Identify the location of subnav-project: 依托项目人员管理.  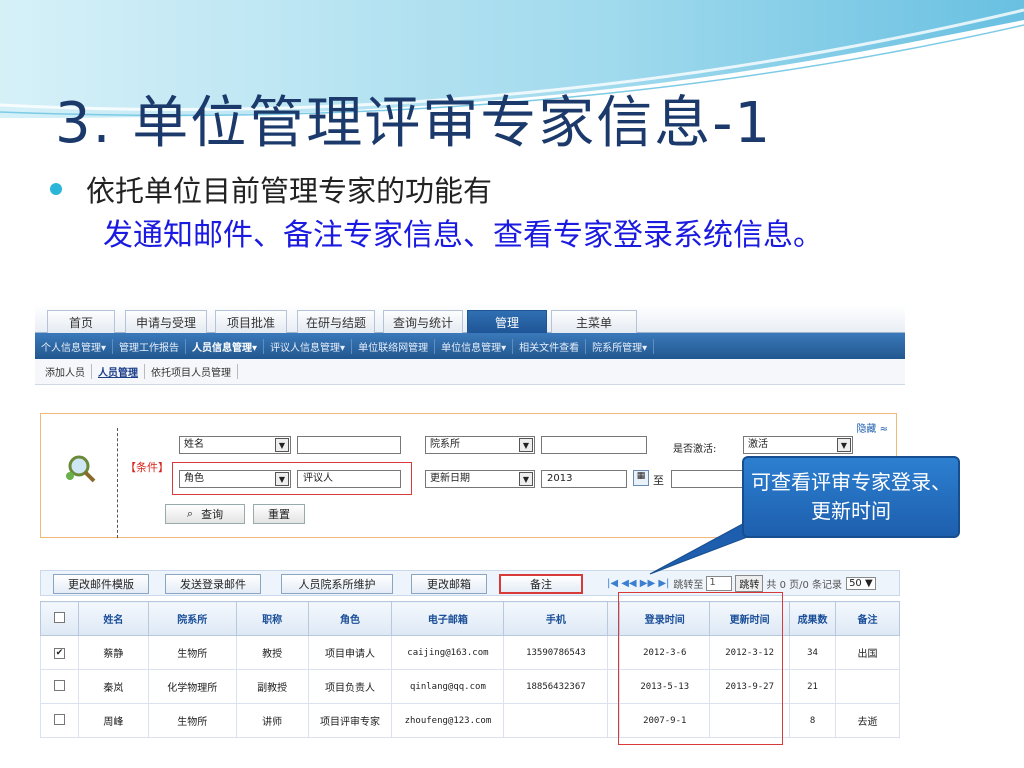
(191, 371).